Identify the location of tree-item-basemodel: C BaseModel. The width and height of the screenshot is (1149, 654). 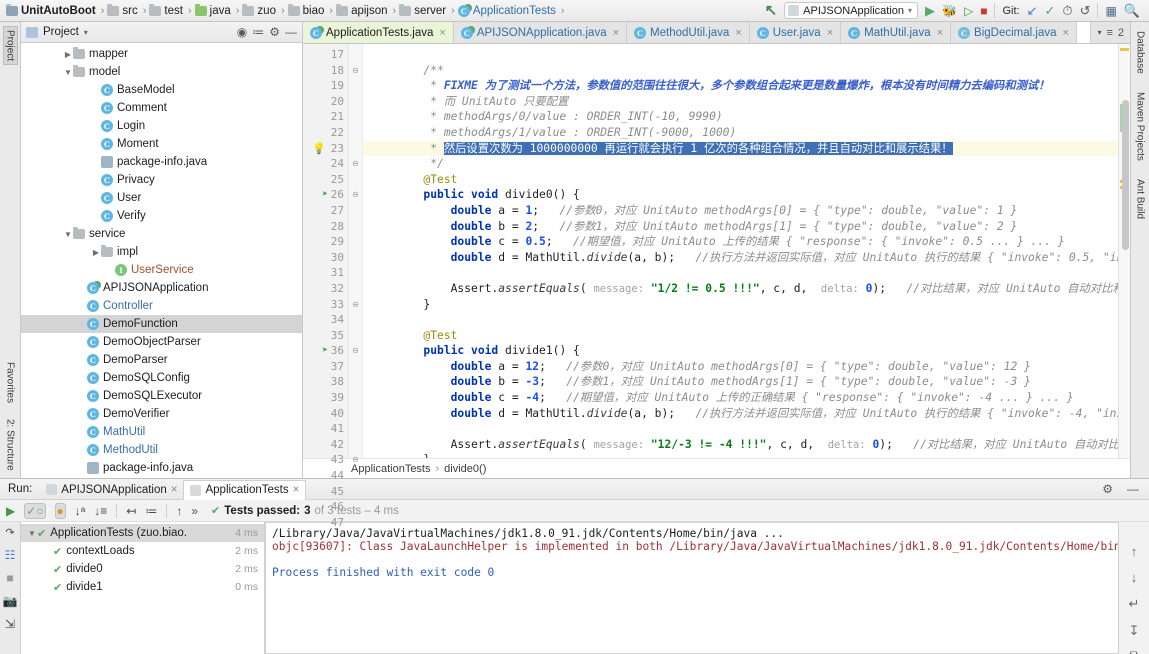
(161, 90).